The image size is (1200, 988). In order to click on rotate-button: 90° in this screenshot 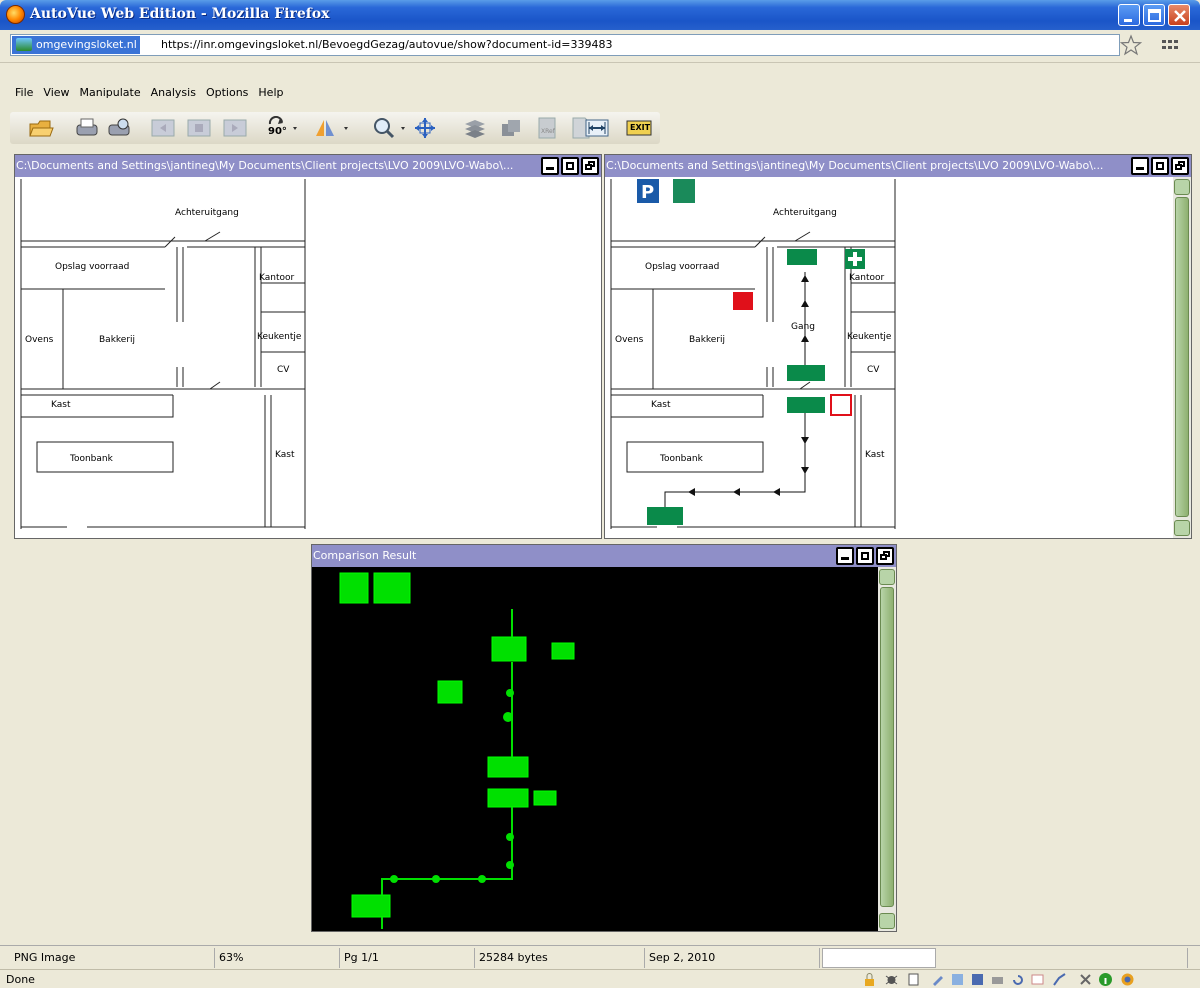, I will do `click(283, 127)`.